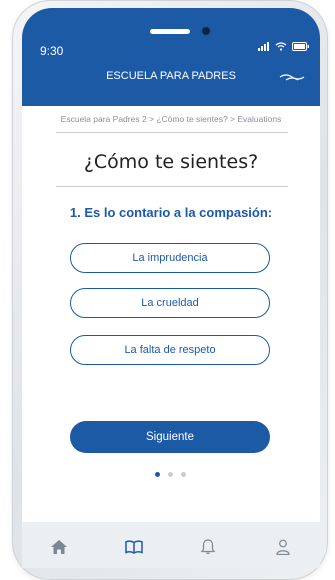 The height and width of the screenshot is (580, 335). What do you see at coordinates (171, 162) in the screenshot?
I see `page-title: ¿Cómo te sientes?` at bounding box center [171, 162].